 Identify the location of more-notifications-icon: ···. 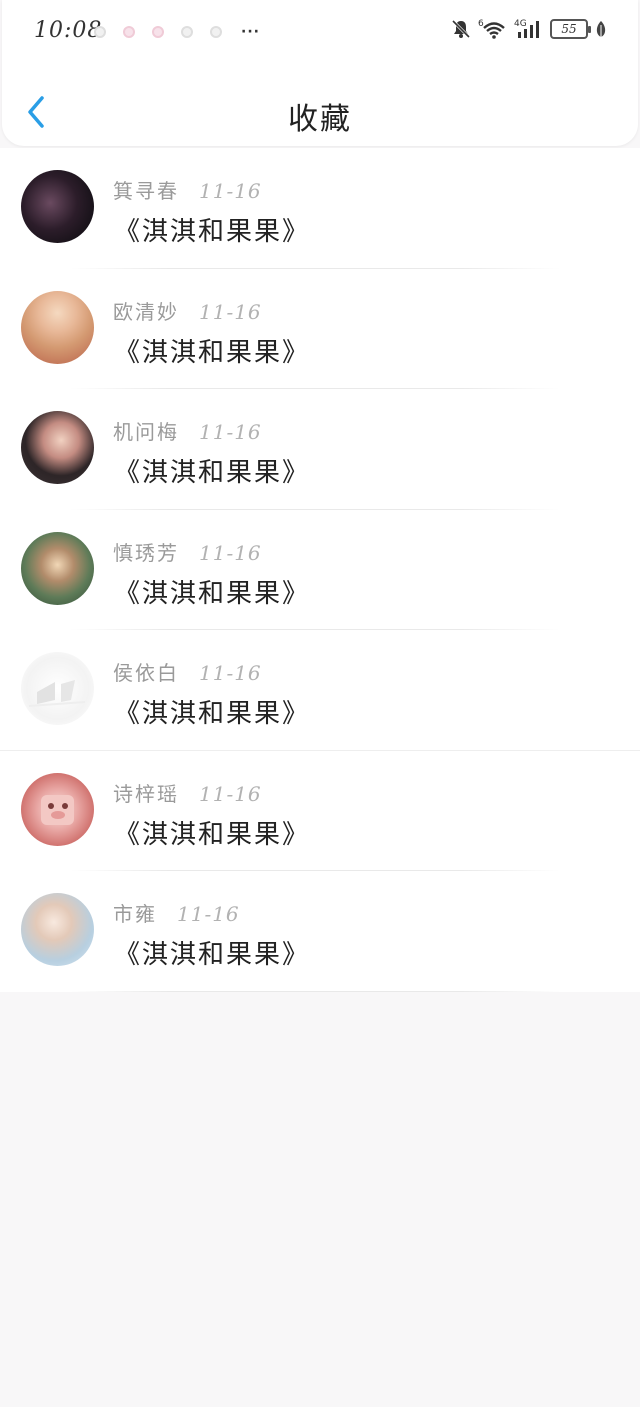
(250, 32).